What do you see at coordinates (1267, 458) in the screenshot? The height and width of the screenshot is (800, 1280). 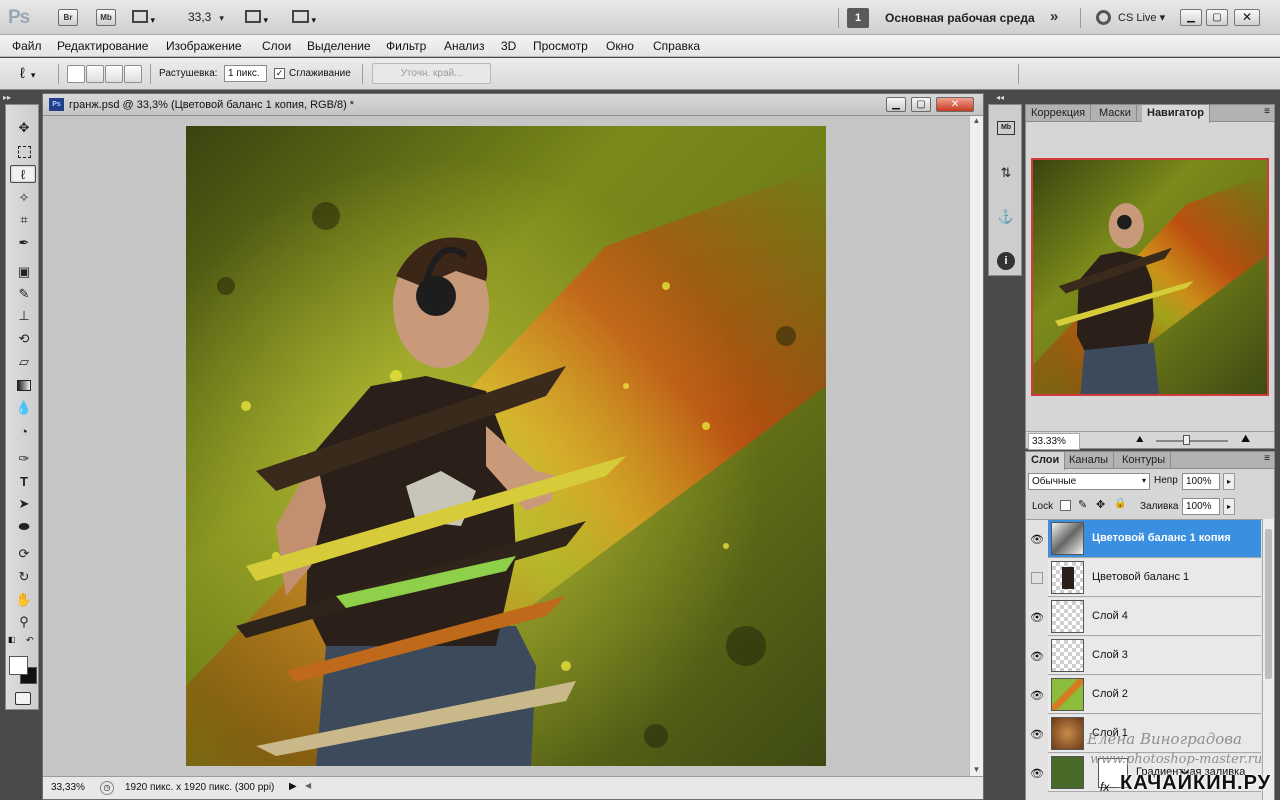 I see `layers-panel-menu-icon: ≡` at bounding box center [1267, 458].